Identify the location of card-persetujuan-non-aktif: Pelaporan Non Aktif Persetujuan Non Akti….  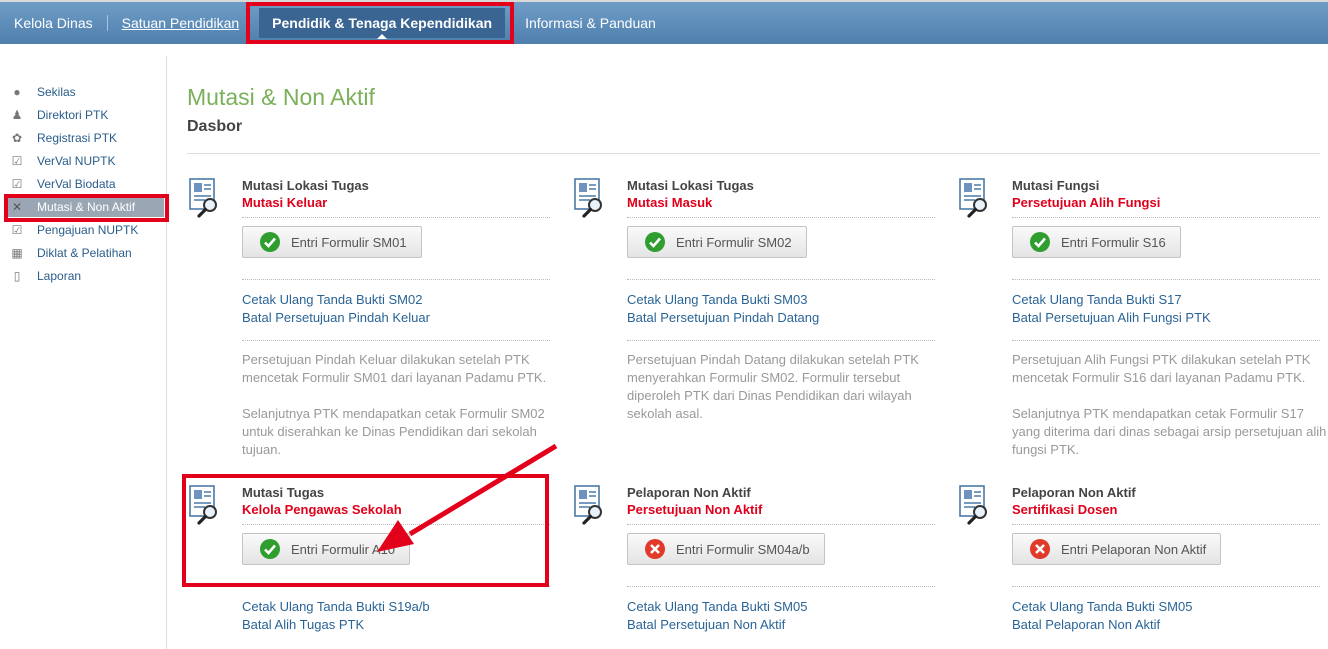
(753, 565).